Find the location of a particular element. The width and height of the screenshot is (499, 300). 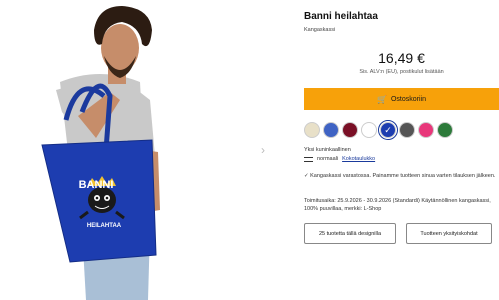

product-subtitle: Kangaskassi is located at coordinates (320, 30).